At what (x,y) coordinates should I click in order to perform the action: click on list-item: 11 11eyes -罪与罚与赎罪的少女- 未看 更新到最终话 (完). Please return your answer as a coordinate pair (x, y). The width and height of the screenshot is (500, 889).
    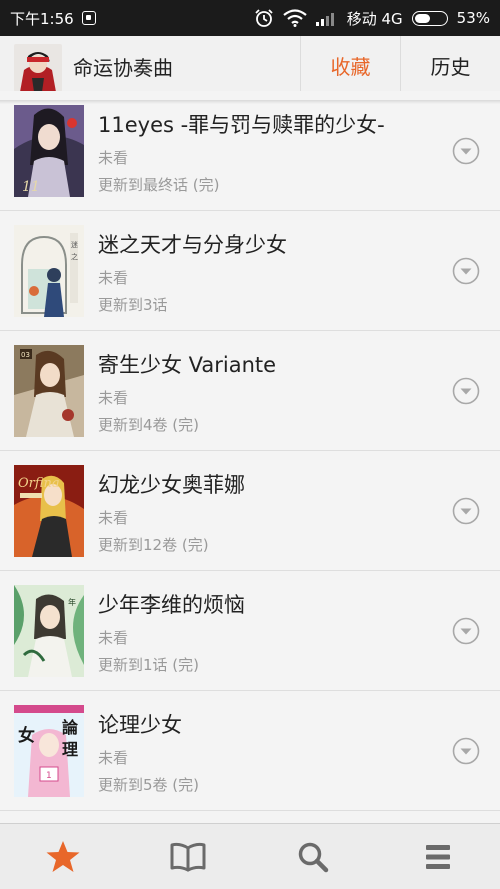
    Looking at the image, I should click on (250, 151).